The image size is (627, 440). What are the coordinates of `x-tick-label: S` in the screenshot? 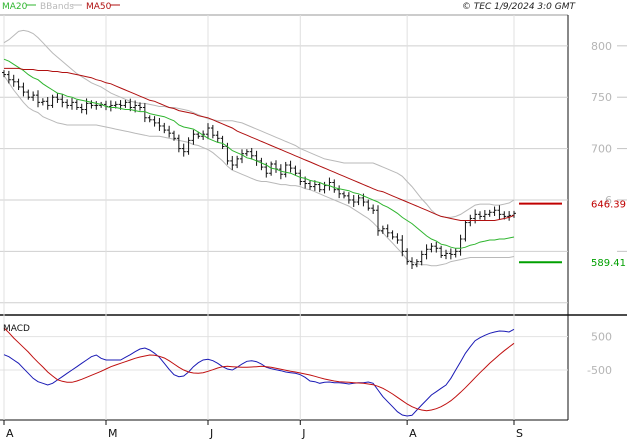 It's located at (519, 433).